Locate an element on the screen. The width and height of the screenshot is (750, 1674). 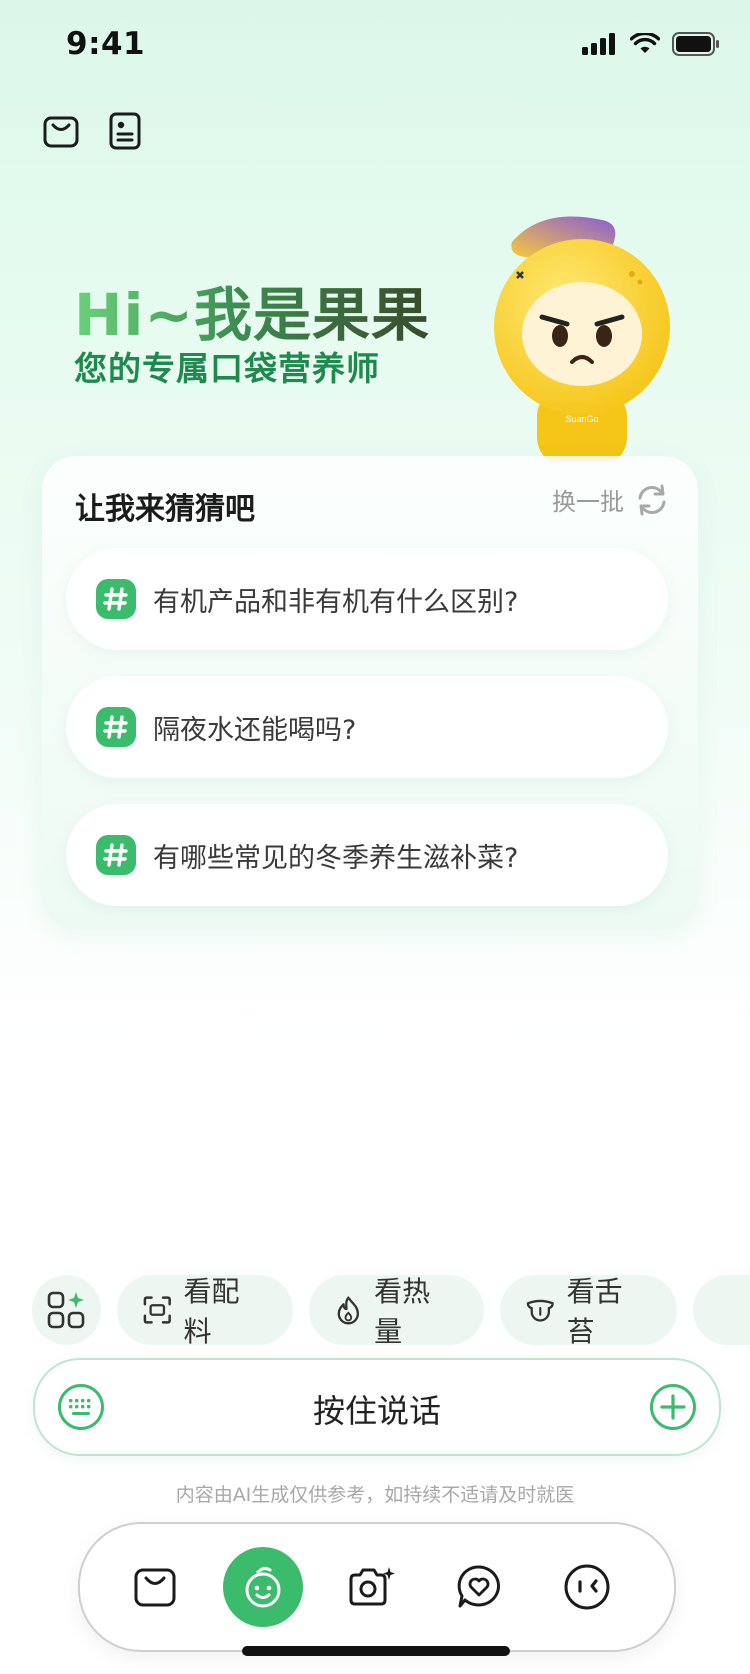
question-text: 有哪些常见的冬季养生滋补菜? is located at coordinates (336, 858).